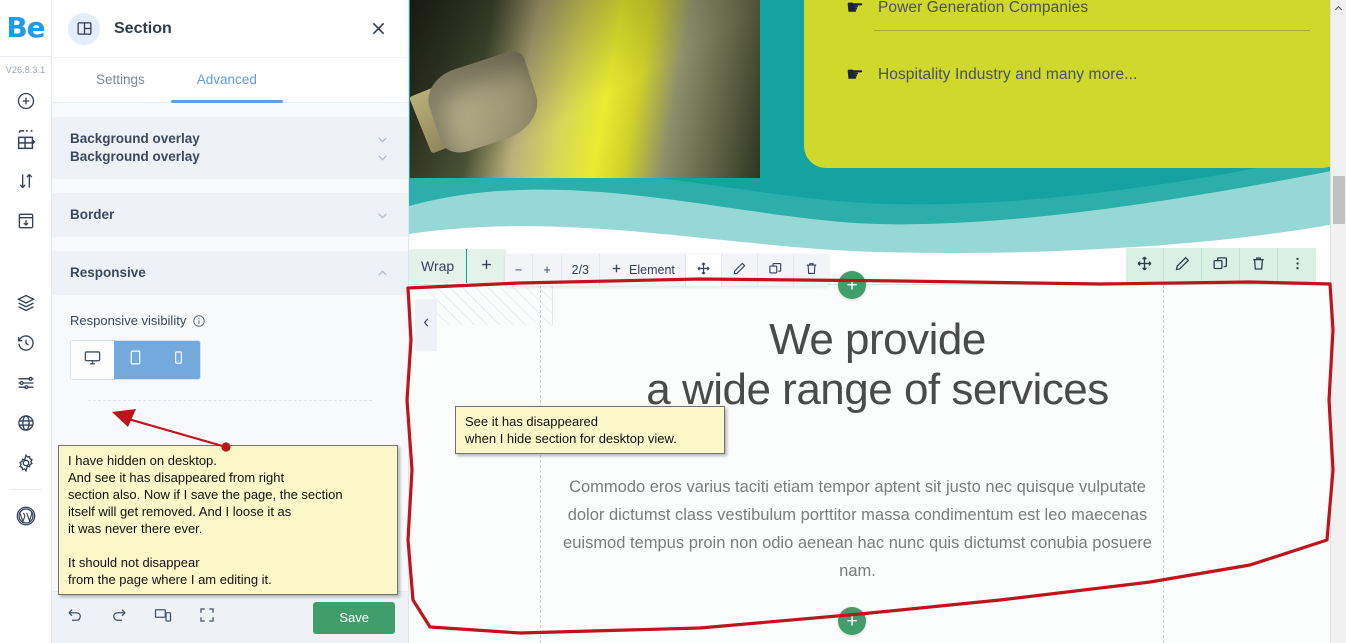  What do you see at coordinates (26, 343) in the screenshot?
I see `rail-item-history` at bounding box center [26, 343].